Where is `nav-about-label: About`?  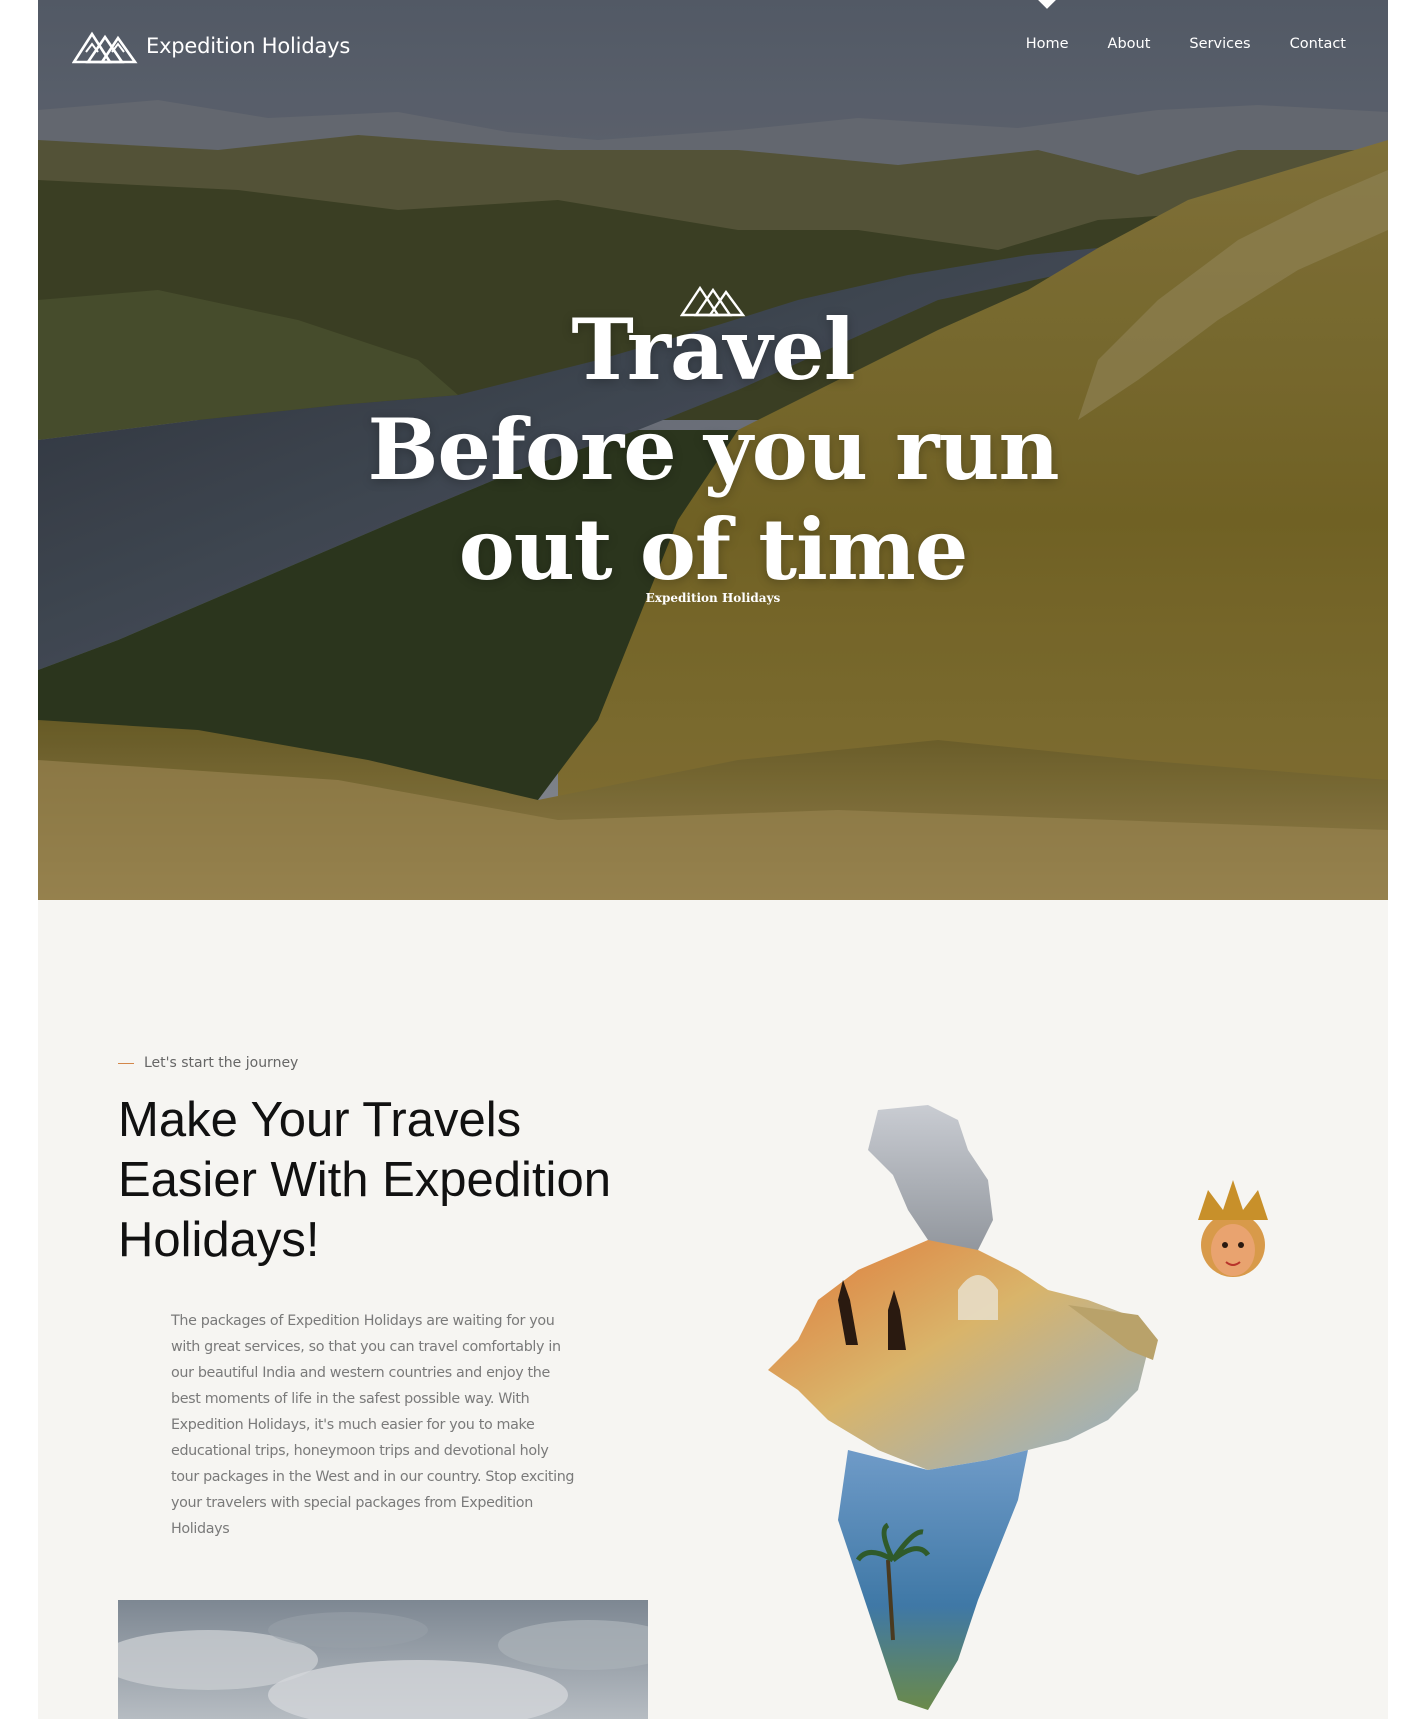
nav-about-label: About is located at coordinates (1129, 44).